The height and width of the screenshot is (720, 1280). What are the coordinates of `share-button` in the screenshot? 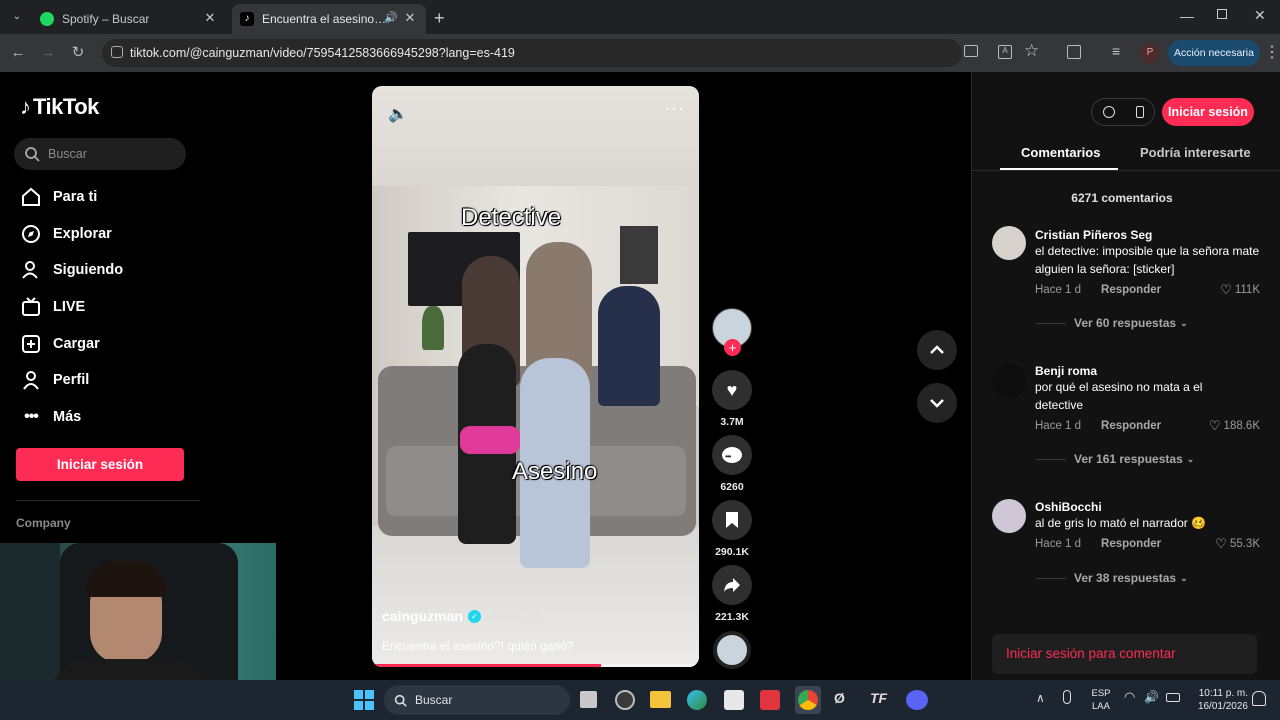 It's located at (732, 585).